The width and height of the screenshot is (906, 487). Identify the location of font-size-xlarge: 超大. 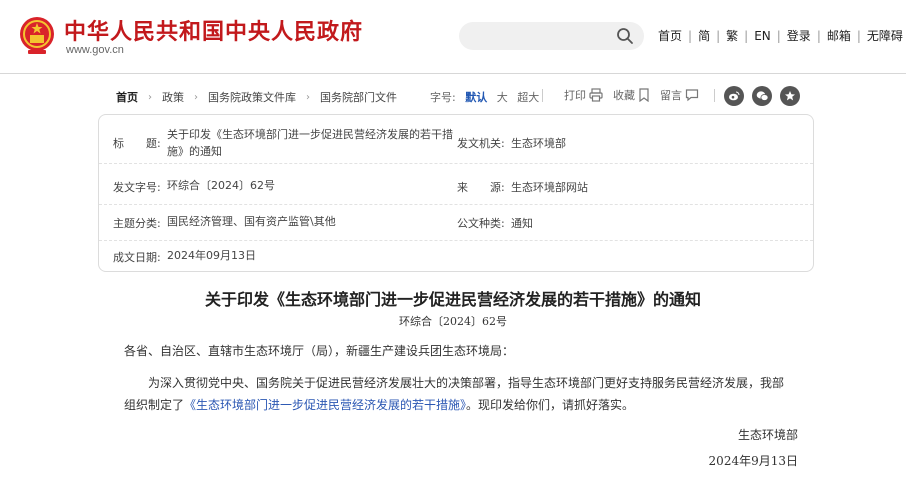
(528, 97).